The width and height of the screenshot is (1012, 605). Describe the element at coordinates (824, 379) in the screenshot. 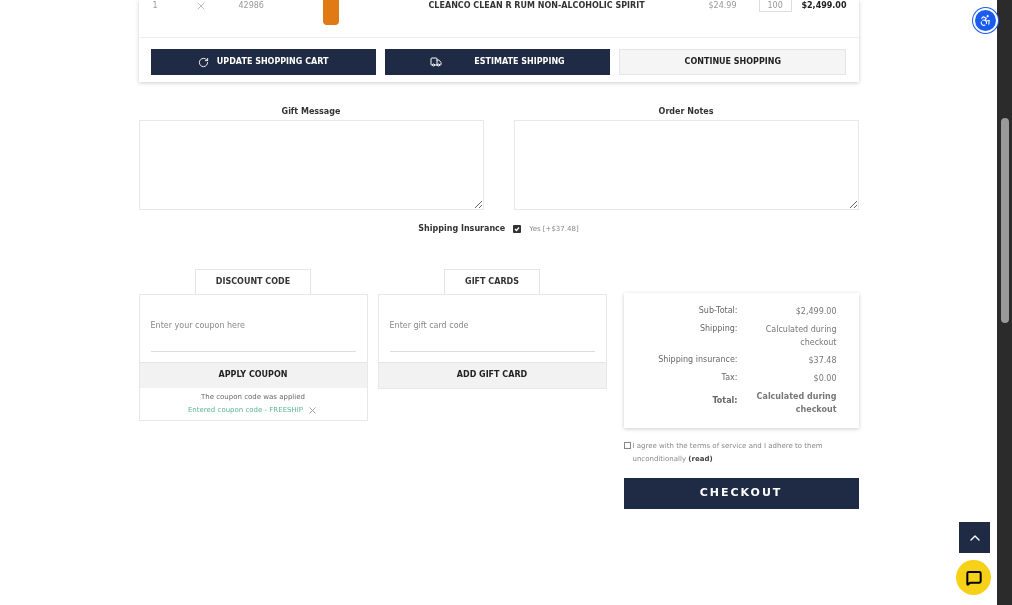

I see `summary-value: $0.00` at that location.